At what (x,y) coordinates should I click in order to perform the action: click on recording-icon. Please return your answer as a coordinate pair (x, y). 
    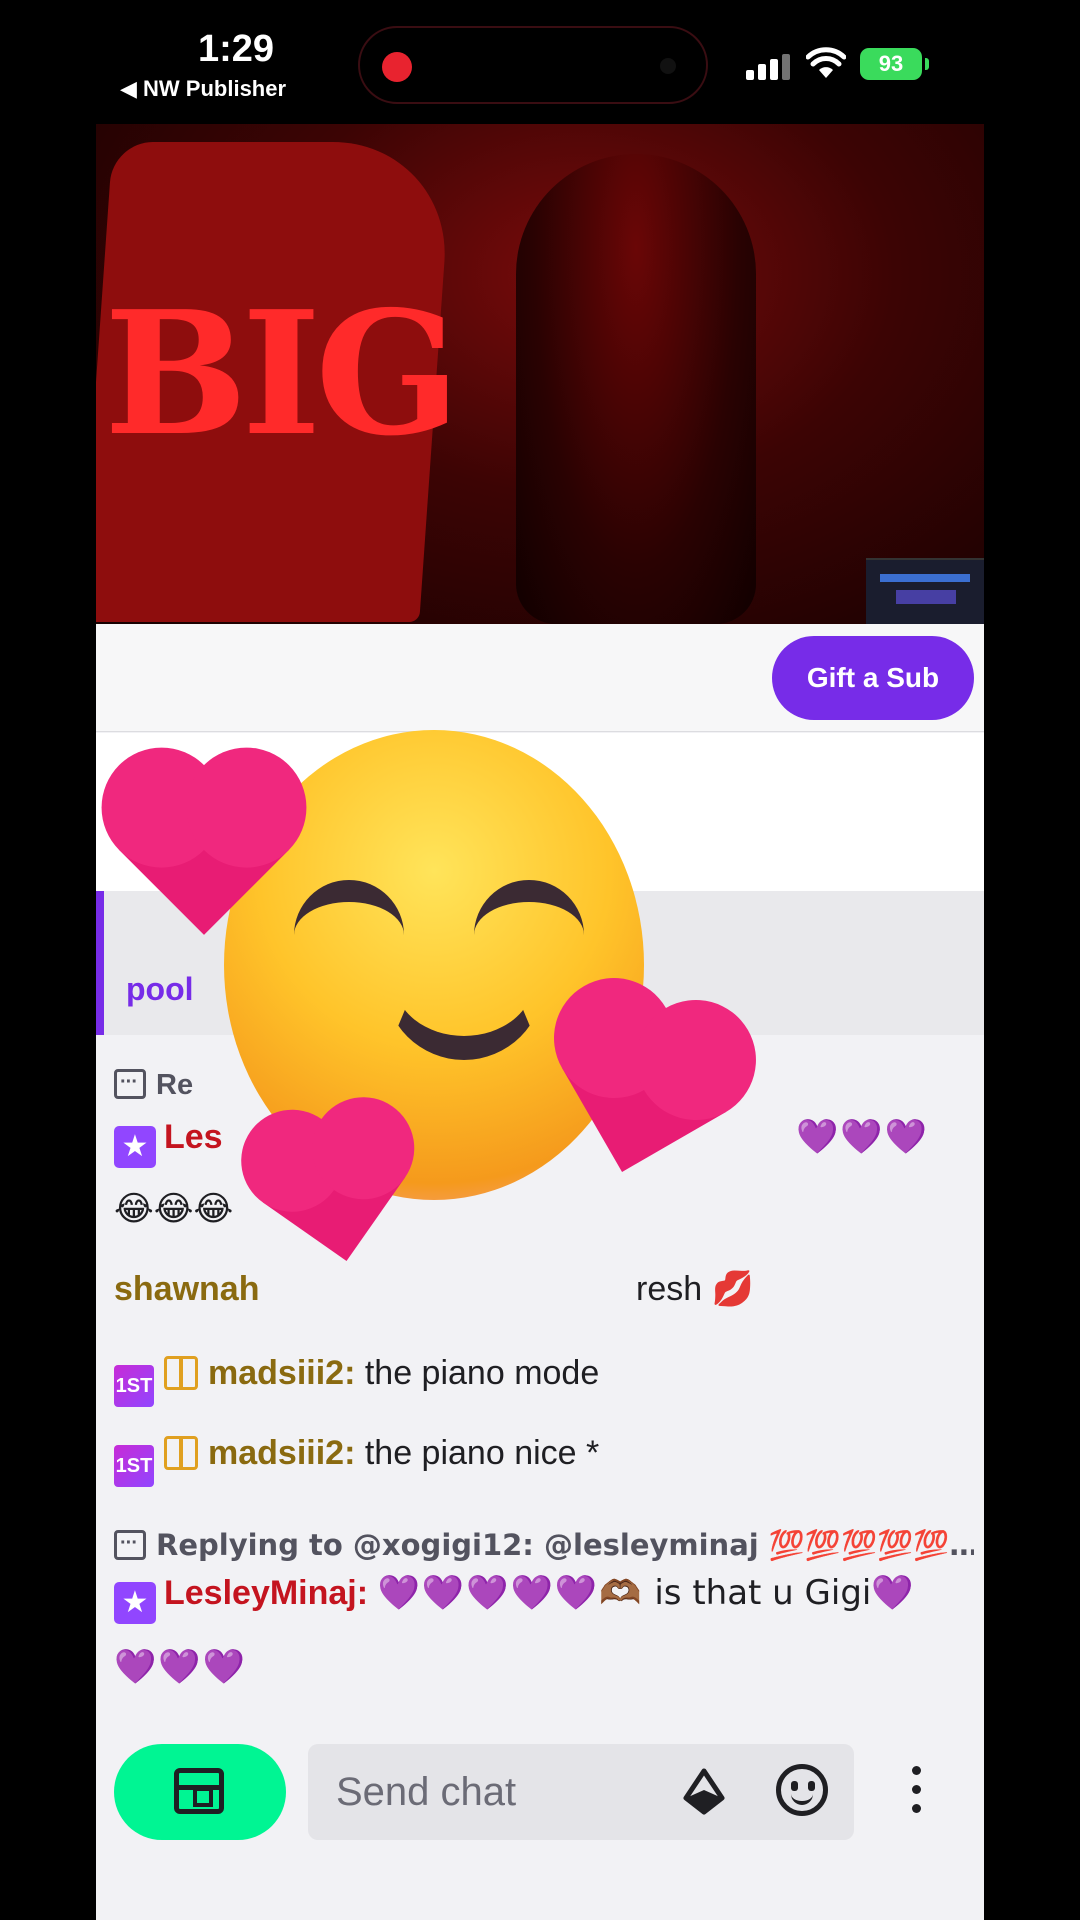
    Looking at the image, I should click on (397, 67).